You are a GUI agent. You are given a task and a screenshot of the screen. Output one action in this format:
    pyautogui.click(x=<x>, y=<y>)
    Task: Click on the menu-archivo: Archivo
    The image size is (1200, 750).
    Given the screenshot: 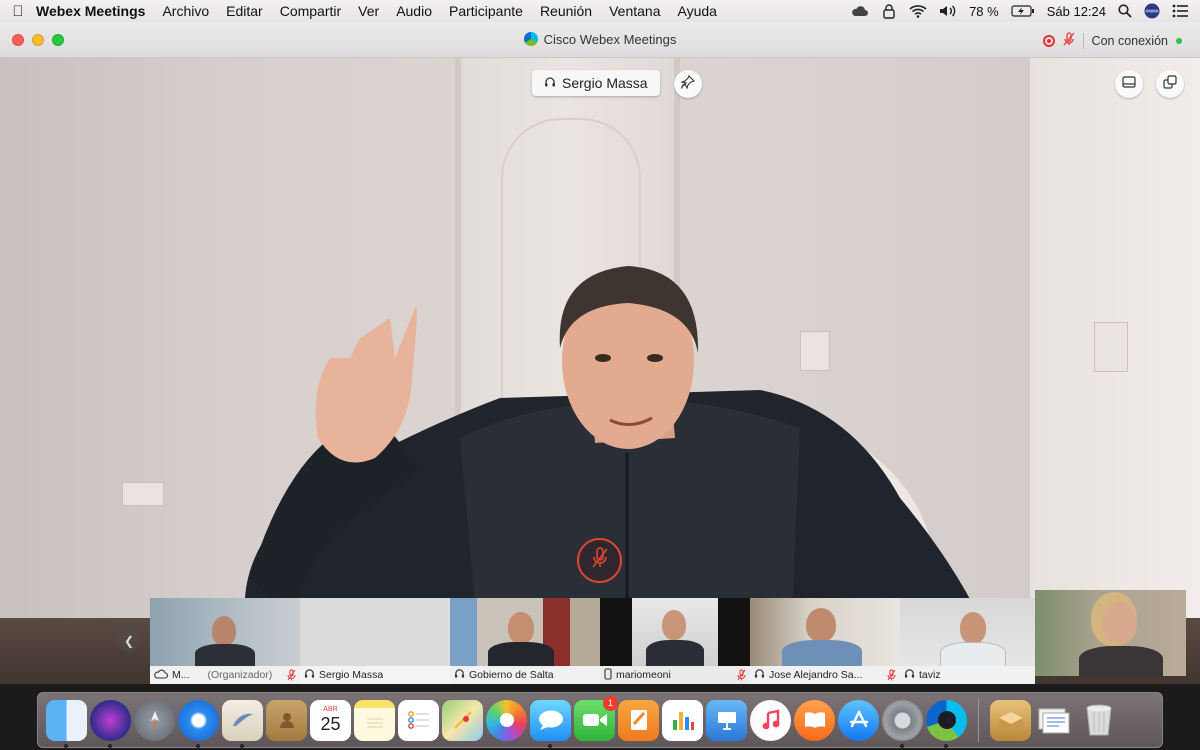 What is the action you would take?
    pyautogui.click(x=185, y=11)
    